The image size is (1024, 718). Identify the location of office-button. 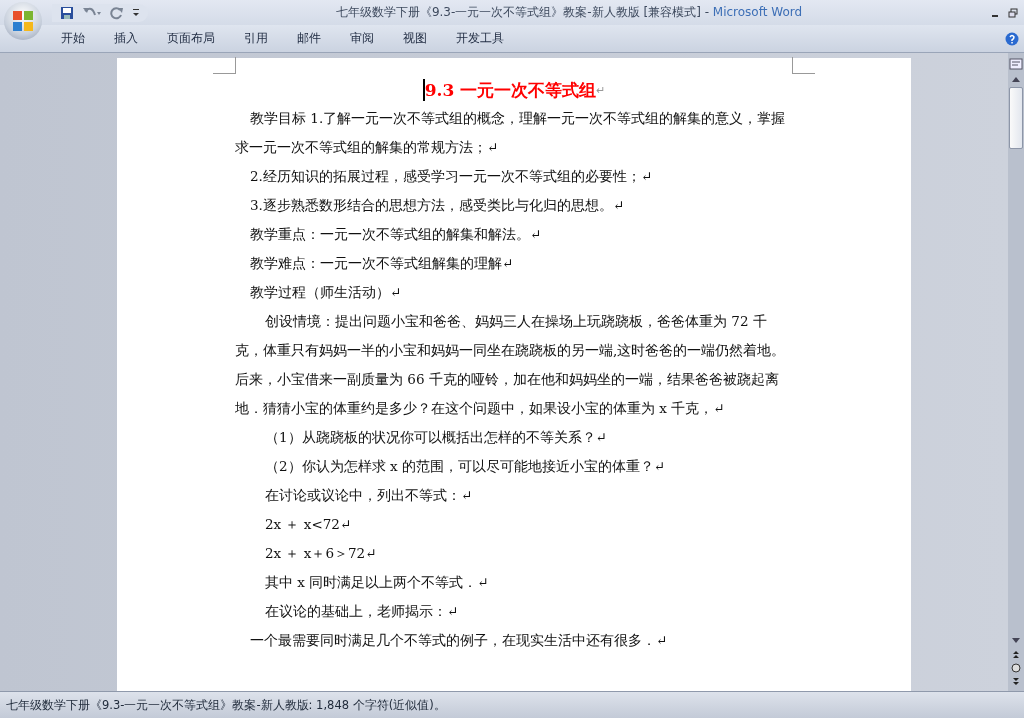
(23, 21).